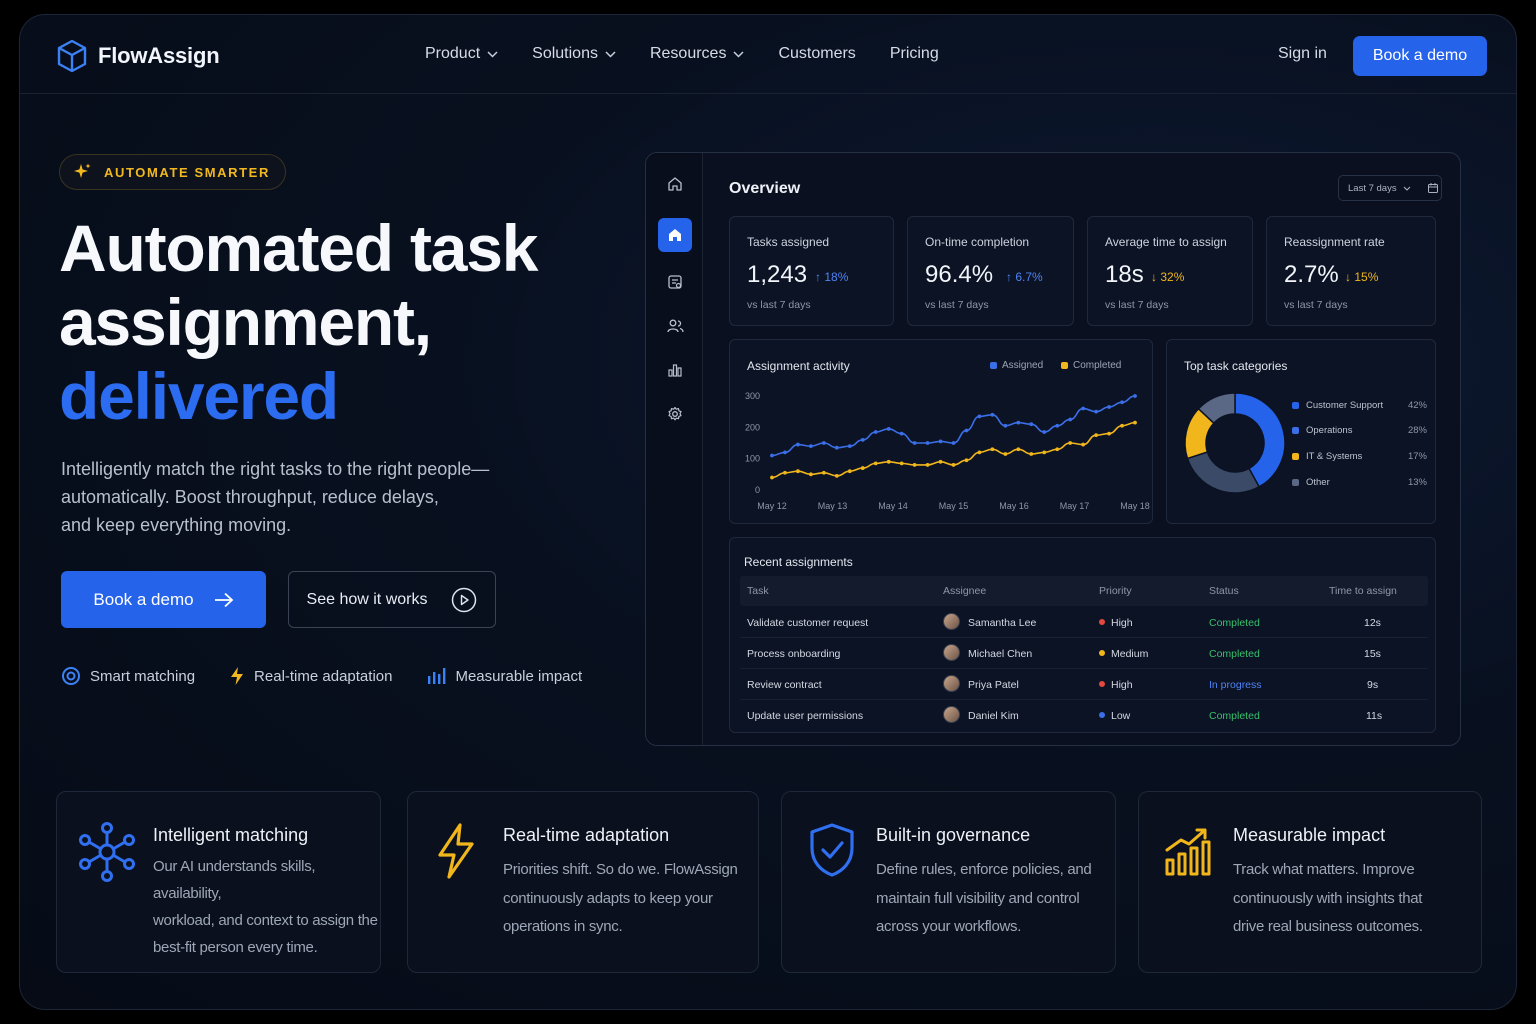 This screenshot has height=1024, width=1536. Describe the element at coordinates (953, 835) in the screenshot. I see `feature-title: Built-in governance` at that location.